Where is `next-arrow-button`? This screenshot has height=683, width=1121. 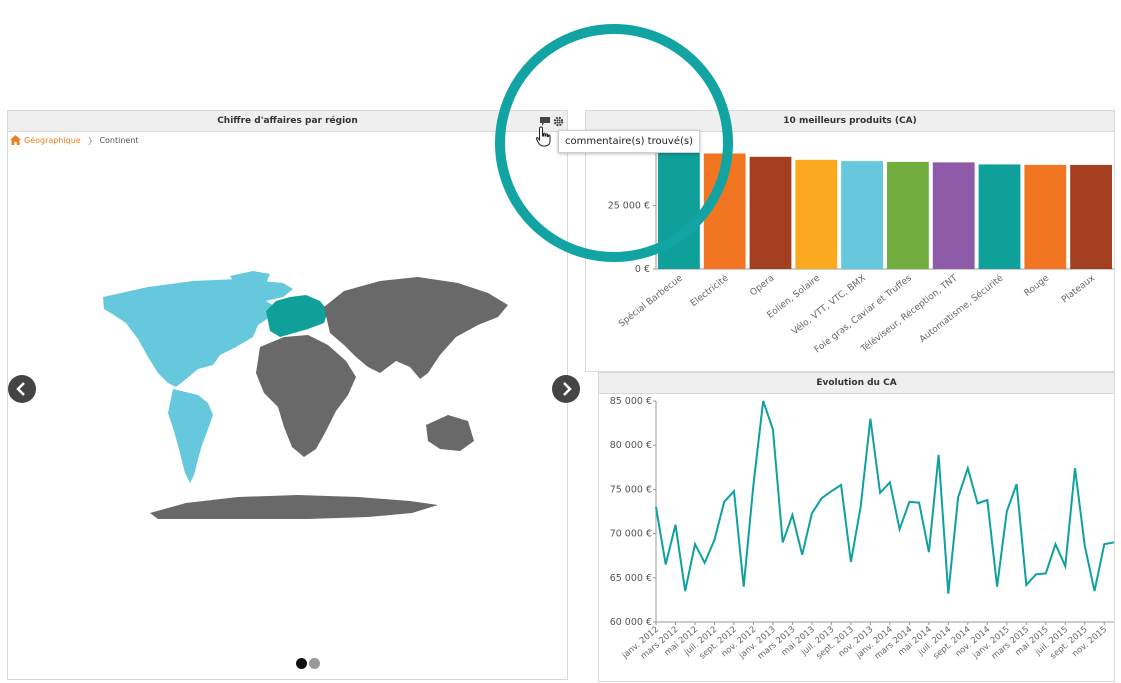
next-arrow-button is located at coordinates (566, 389).